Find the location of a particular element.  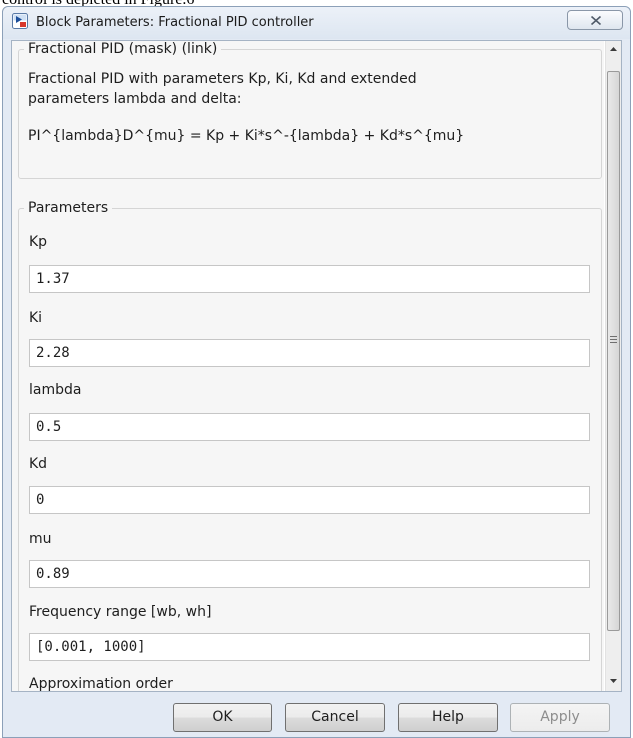

close-button is located at coordinates (595, 20).